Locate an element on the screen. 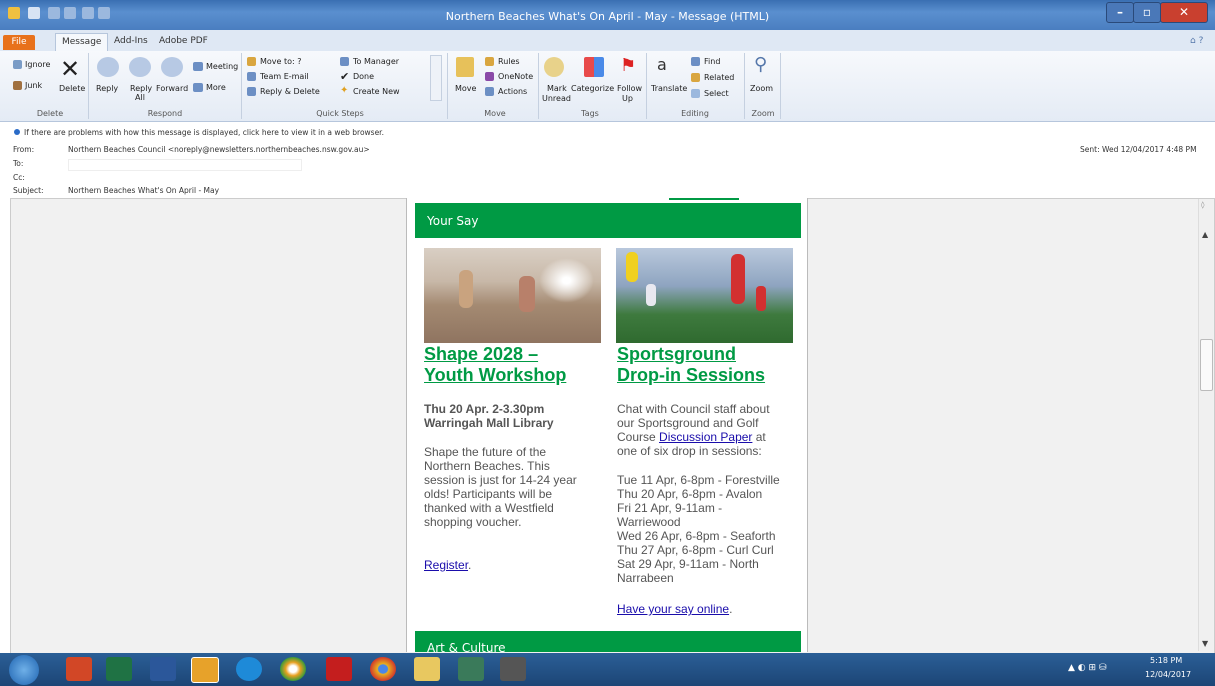 The image size is (1215, 686). zoom-button: Zoom is located at coordinates (761, 88).